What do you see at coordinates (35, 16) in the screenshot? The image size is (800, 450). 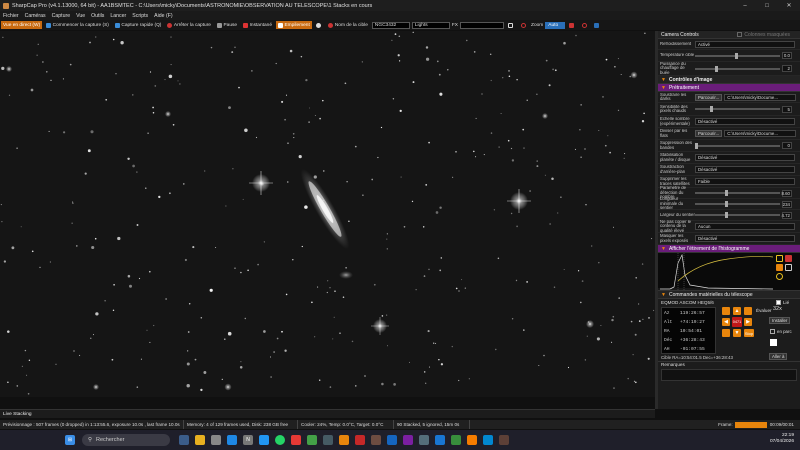 I see `menu-cameras: Caméras` at bounding box center [35, 16].